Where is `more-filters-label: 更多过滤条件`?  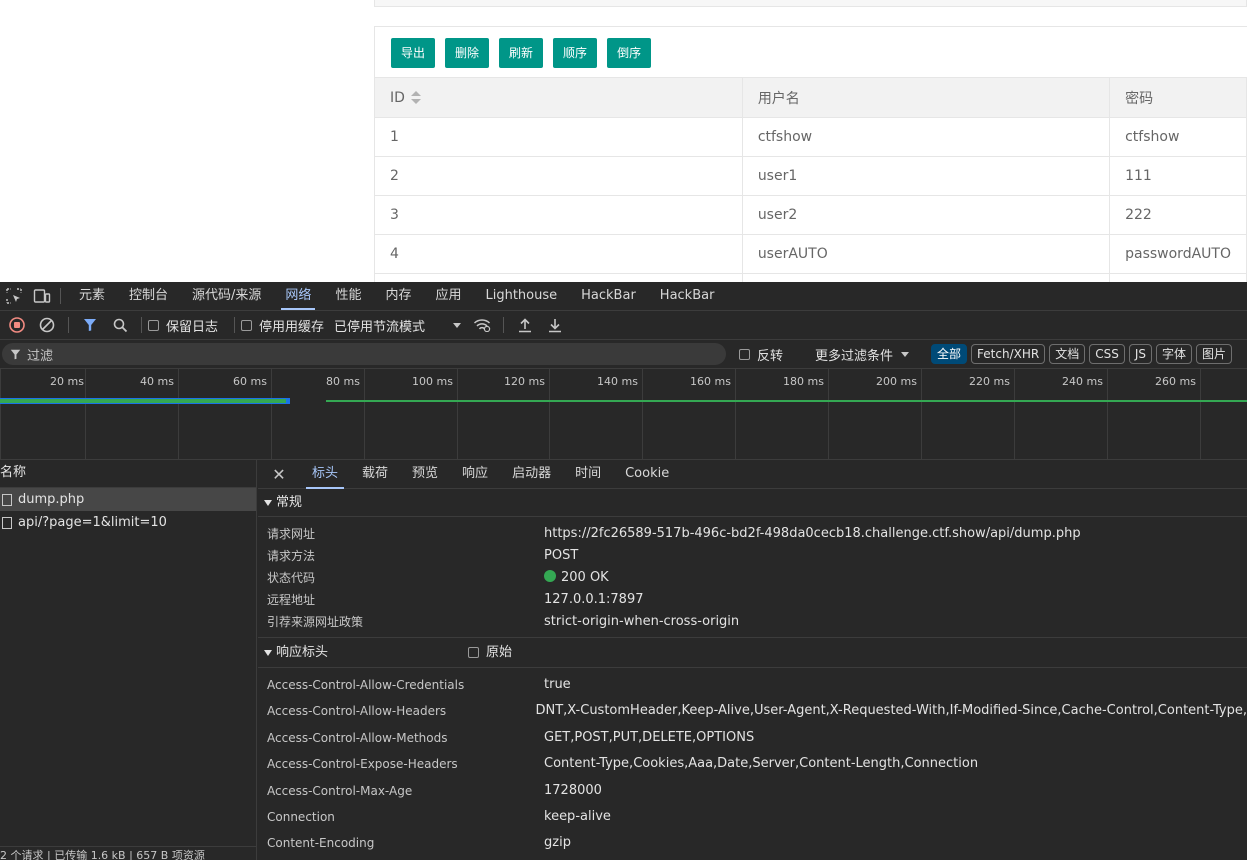
more-filters-label: 更多过滤条件 is located at coordinates (854, 356).